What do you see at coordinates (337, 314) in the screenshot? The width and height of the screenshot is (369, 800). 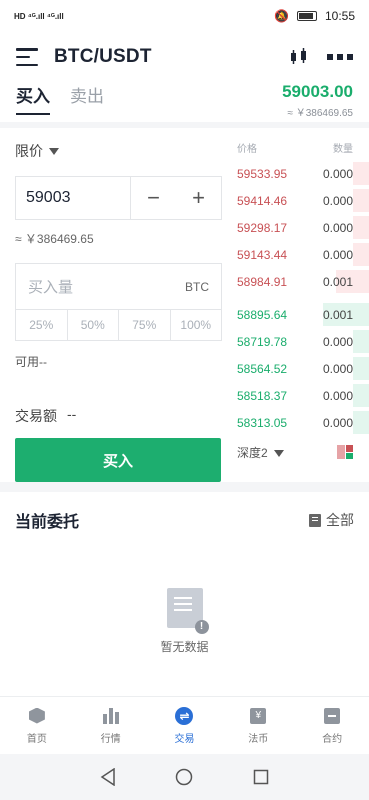 I see `bid-quantity: 0.001` at bounding box center [337, 314].